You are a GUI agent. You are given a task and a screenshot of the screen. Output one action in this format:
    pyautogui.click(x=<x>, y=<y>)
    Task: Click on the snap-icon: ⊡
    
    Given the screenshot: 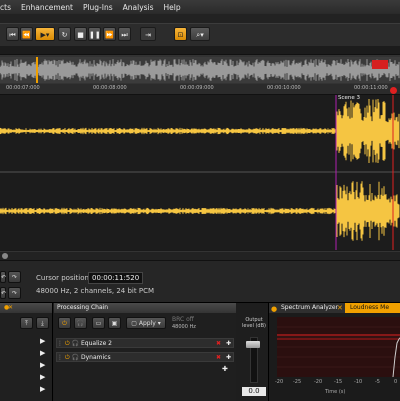 What is the action you would take?
    pyautogui.click(x=180, y=34)
    